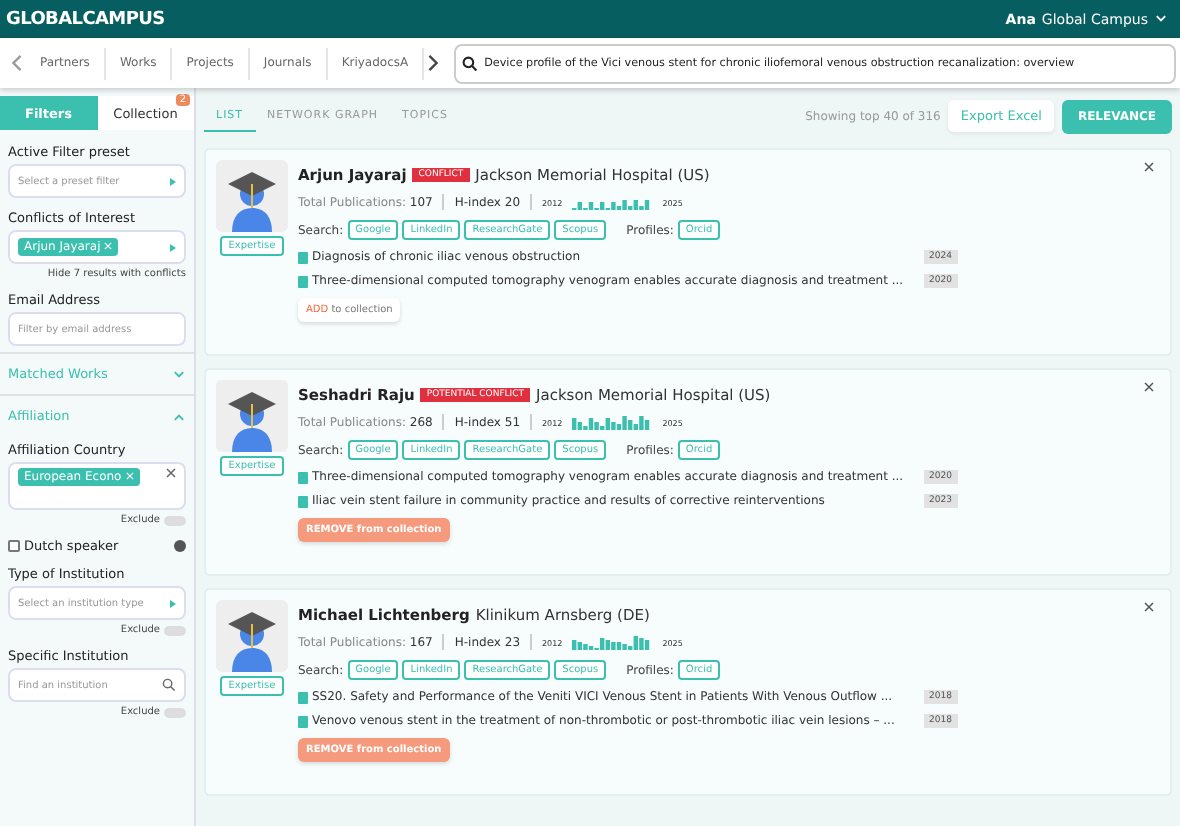 The height and width of the screenshot is (826, 1180). I want to click on clear-icon, so click(171, 473).